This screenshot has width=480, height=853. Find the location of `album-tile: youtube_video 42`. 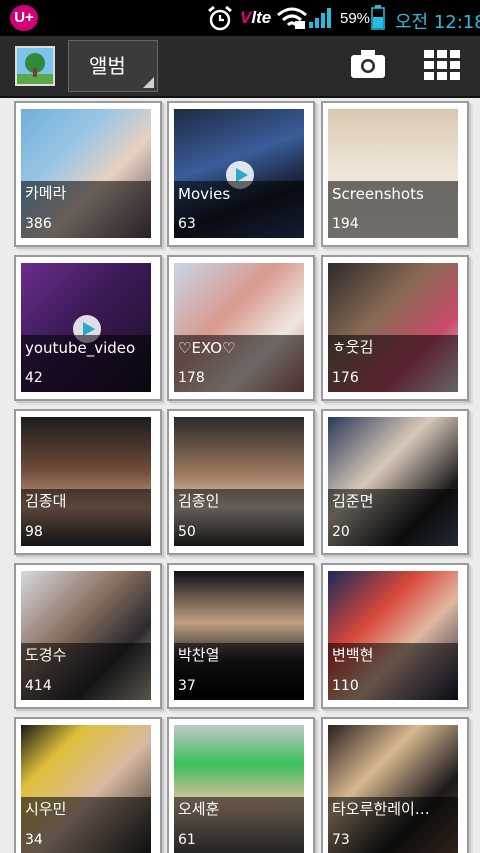

album-tile: youtube_video 42 is located at coordinates (88, 328).